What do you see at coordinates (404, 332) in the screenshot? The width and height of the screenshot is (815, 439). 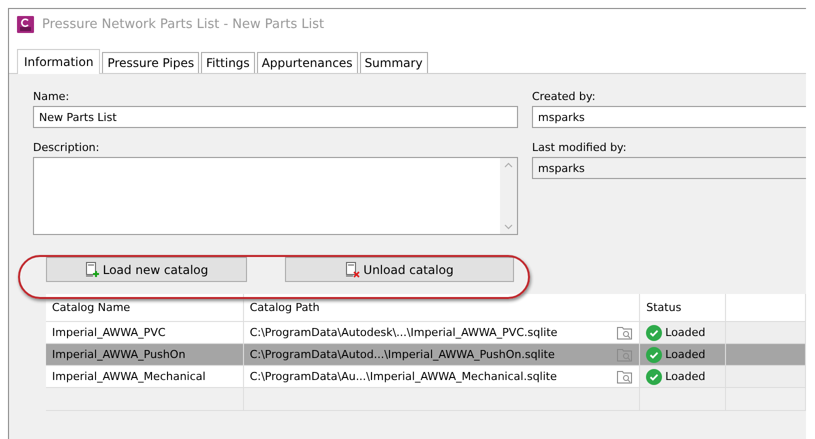 I see `table-cell: C:\ProgramData\Autodesk\...\Imperial_AWWA_PVC.sqlite` at bounding box center [404, 332].